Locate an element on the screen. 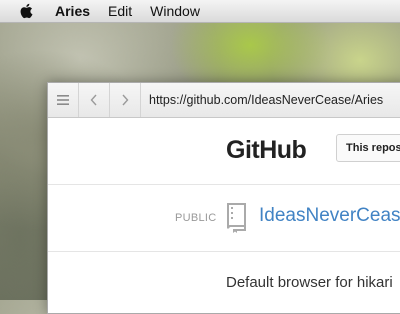 The image size is (400, 314). hamburger-icon is located at coordinates (63, 100).